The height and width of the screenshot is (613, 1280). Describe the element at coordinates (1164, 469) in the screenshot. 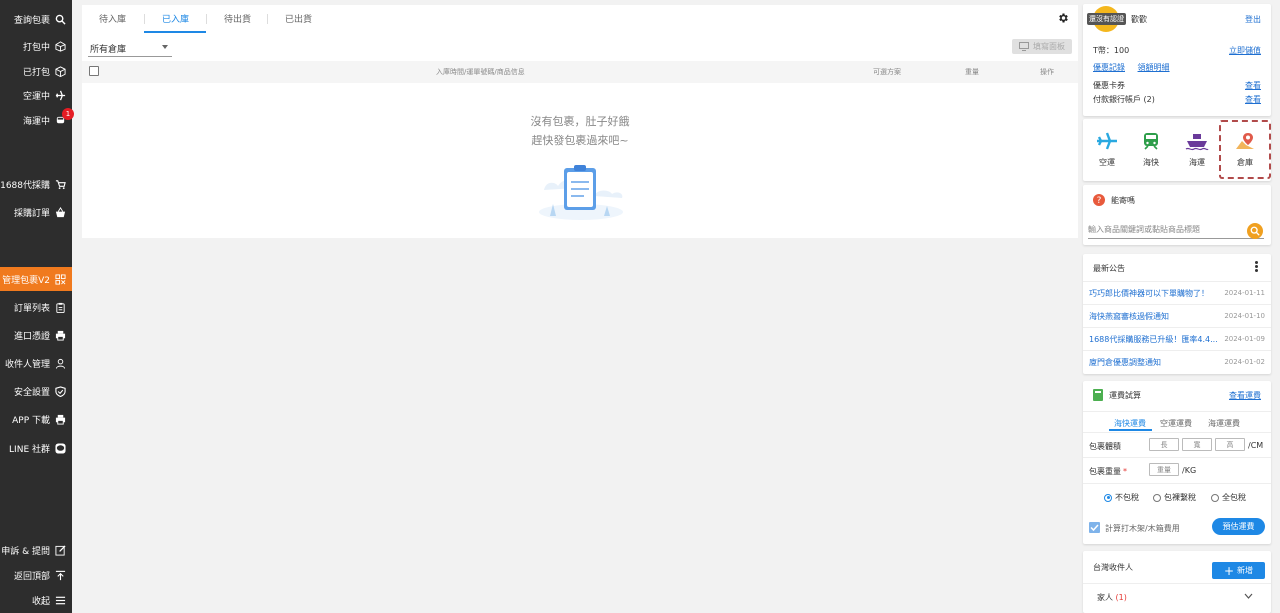

I see `weight-input: 重量` at that location.